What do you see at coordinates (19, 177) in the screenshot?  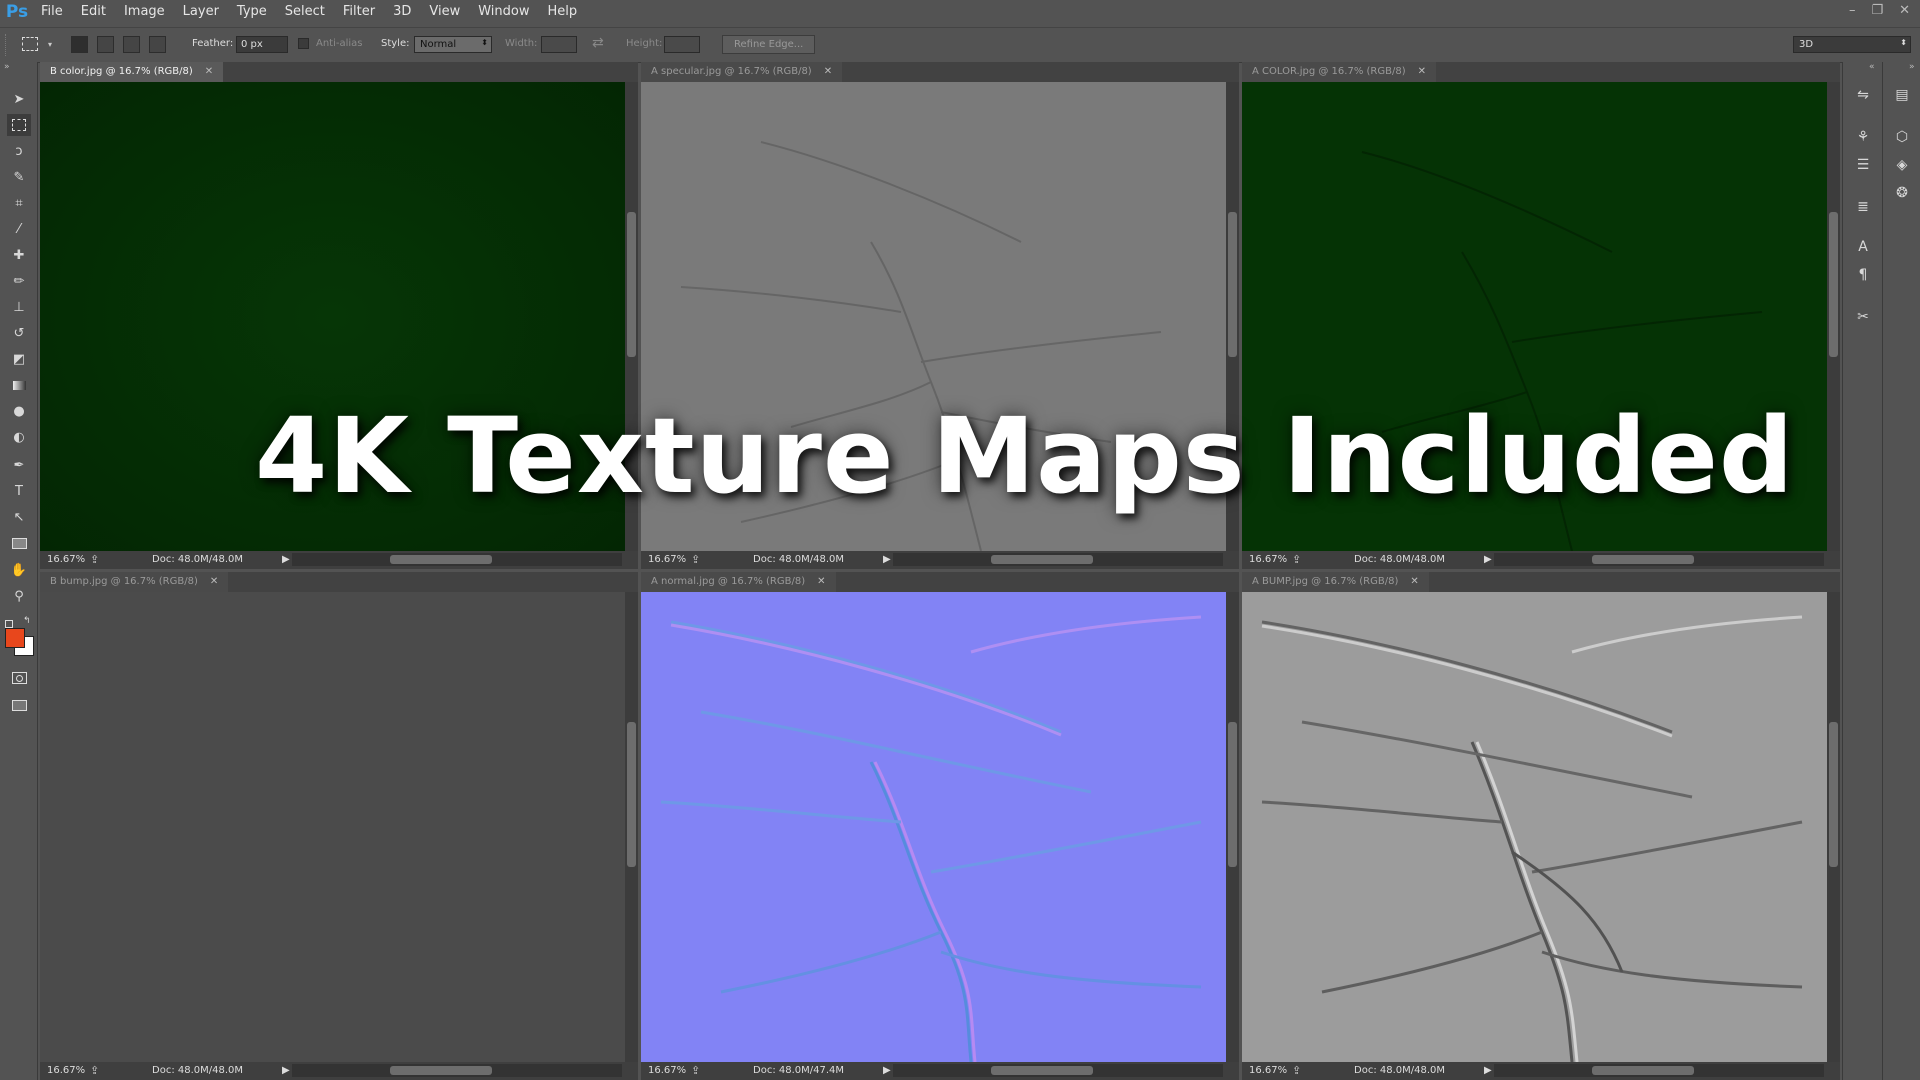 I see `quick-selection-tool-icon: ✎` at bounding box center [19, 177].